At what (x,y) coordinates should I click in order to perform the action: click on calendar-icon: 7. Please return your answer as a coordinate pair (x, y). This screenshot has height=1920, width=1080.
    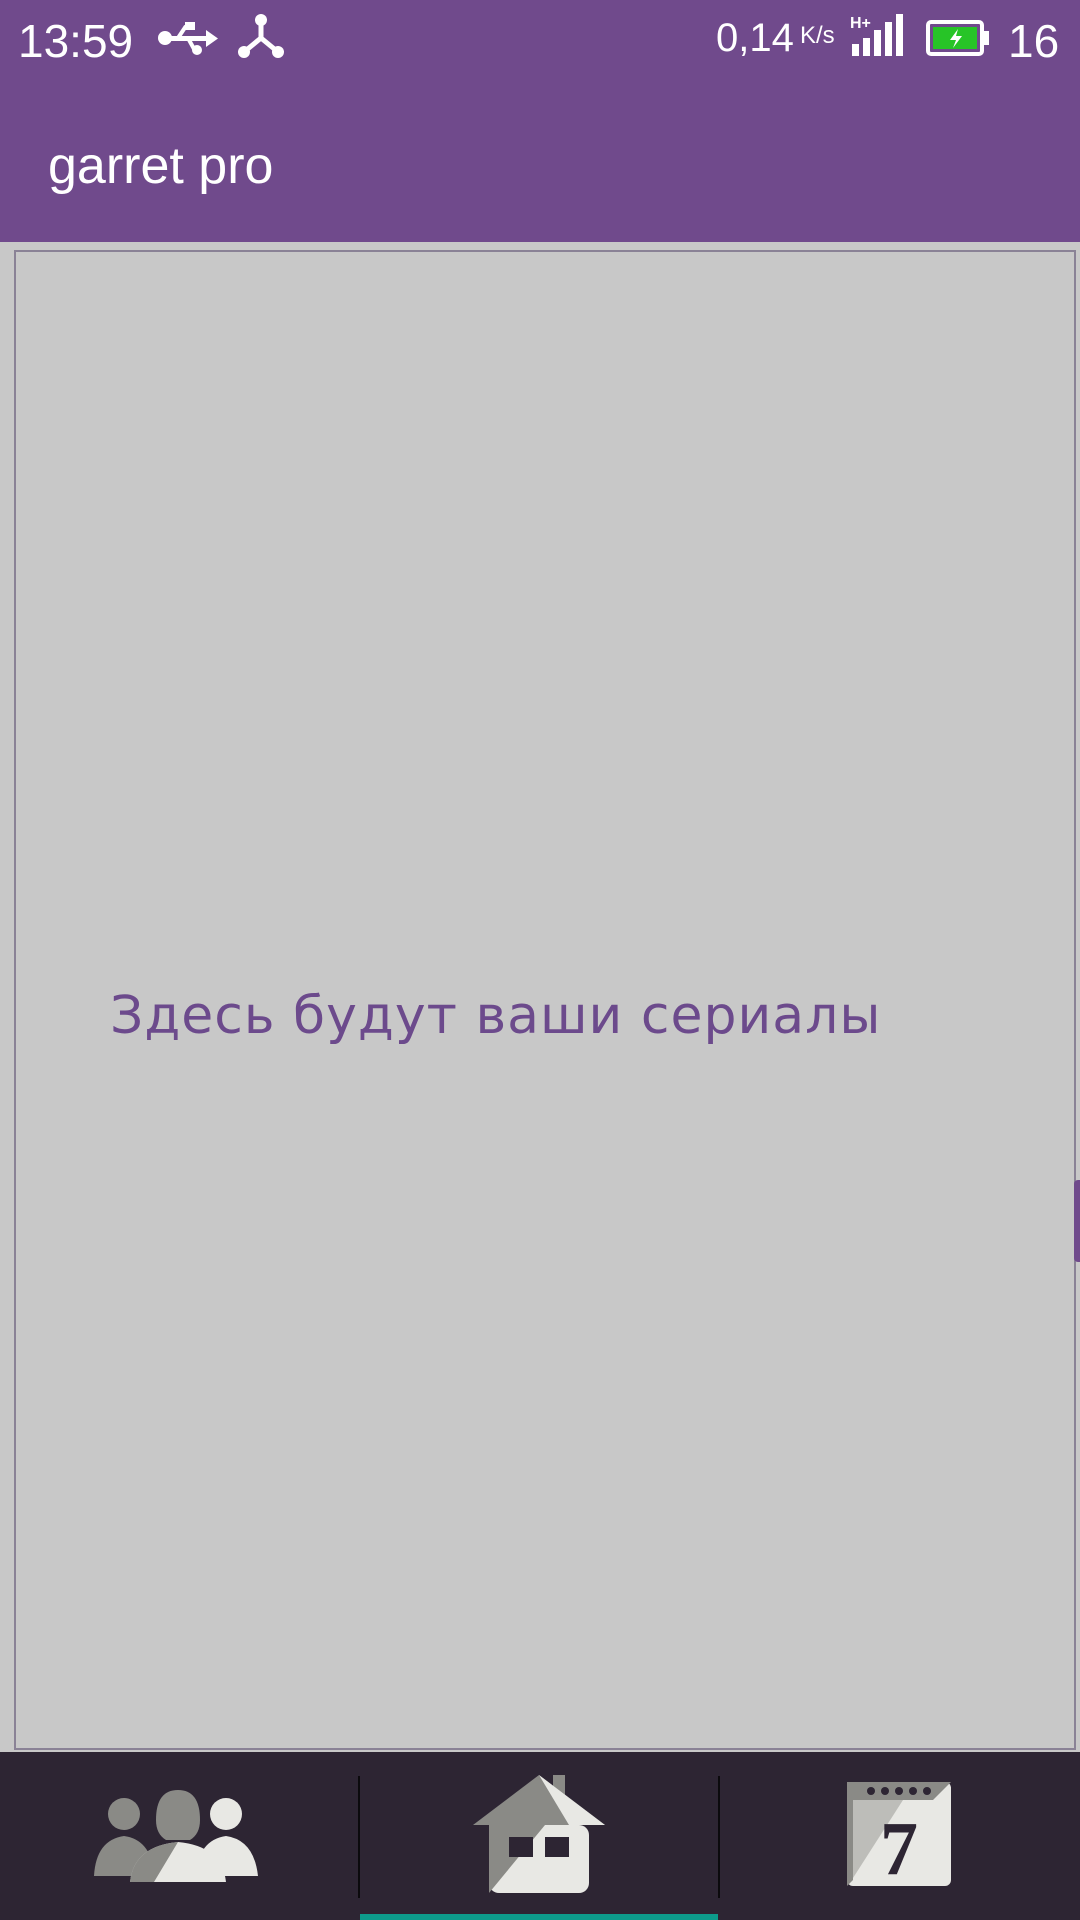
    Looking at the image, I should click on (899, 1836).